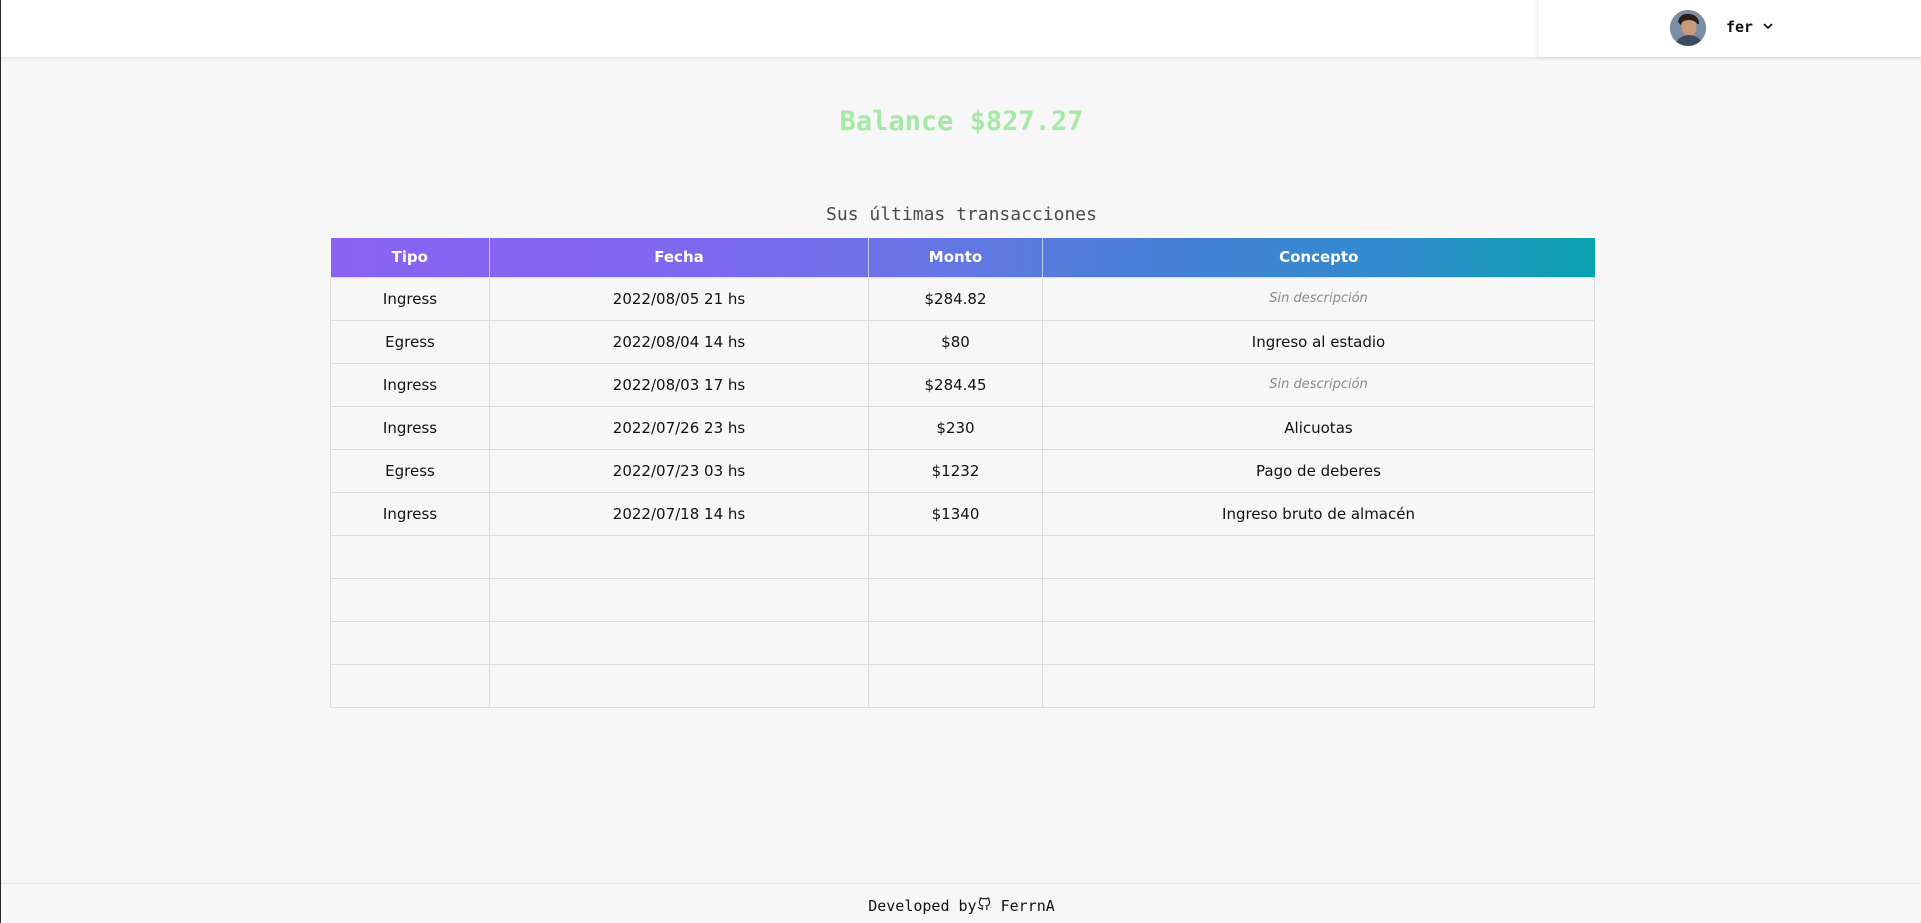 The height and width of the screenshot is (923, 1921). What do you see at coordinates (1739, 27) in the screenshot?
I see `username: fer` at bounding box center [1739, 27].